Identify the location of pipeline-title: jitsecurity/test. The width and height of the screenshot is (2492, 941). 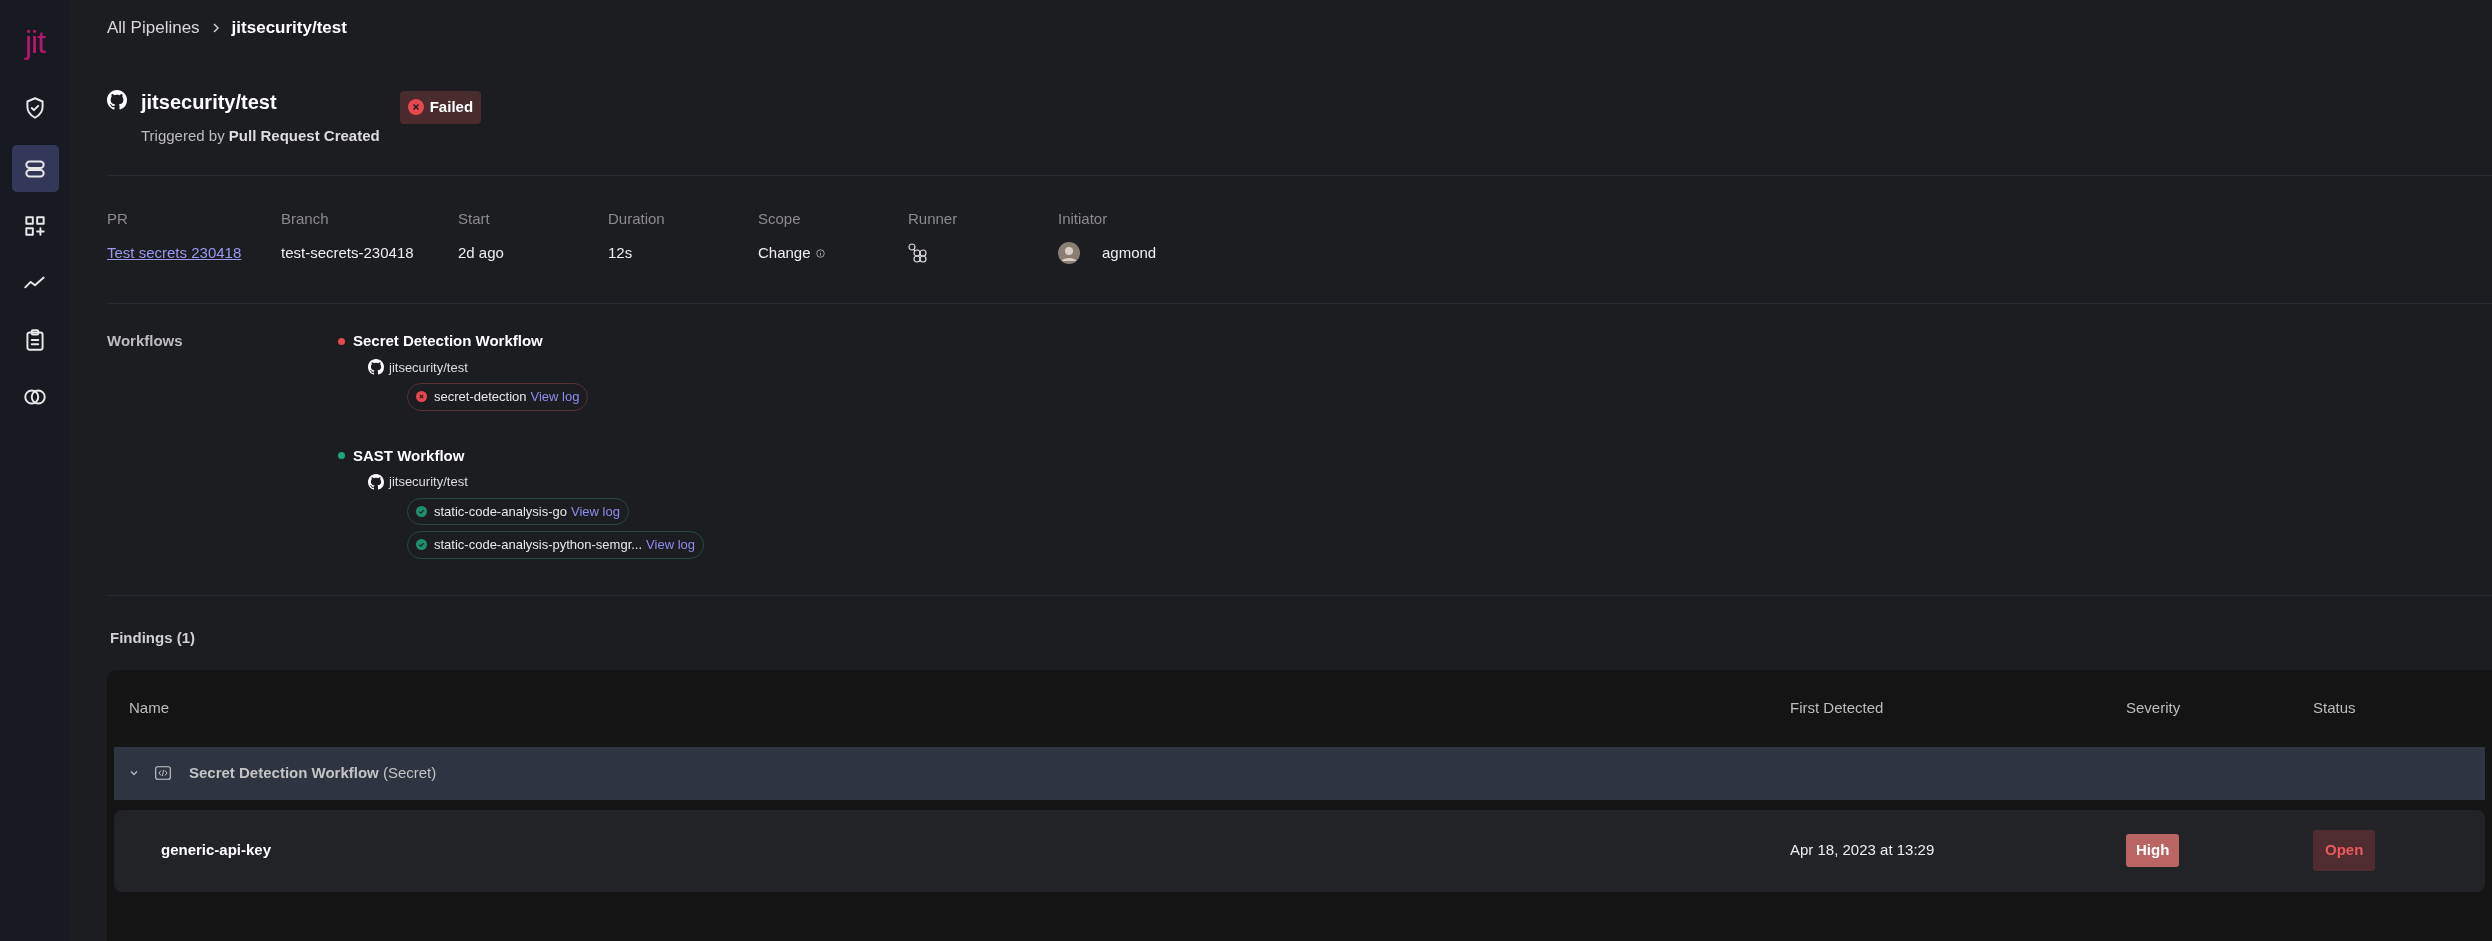
(209, 102).